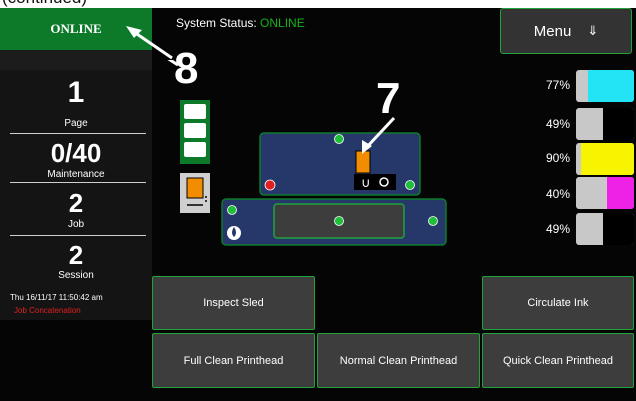 The width and height of the screenshot is (636, 401). What do you see at coordinates (607, 159) in the screenshot?
I see `ink-fill-yellow` at bounding box center [607, 159].